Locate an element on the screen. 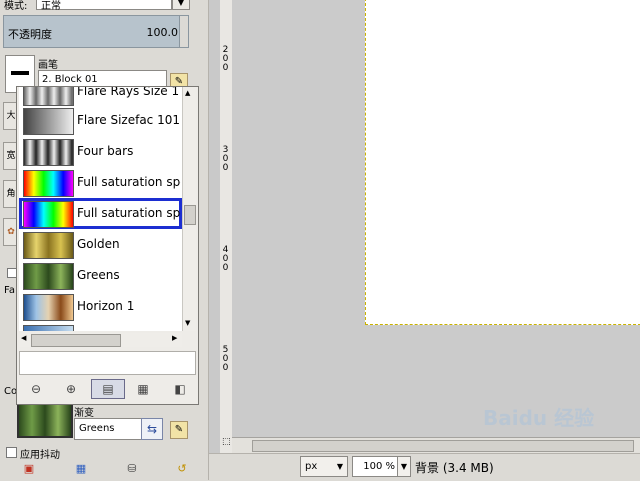 The height and width of the screenshot is (481, 640). zoom-in-icon: ⊕ is located at coordinates (71, 389).